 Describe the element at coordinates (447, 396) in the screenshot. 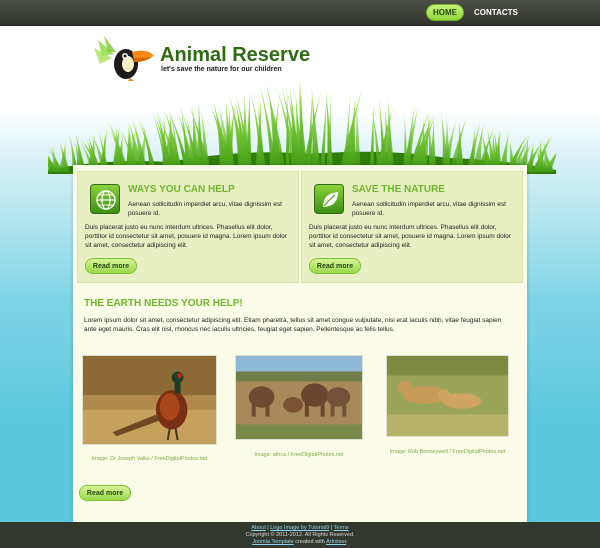

I see `lionesses-photo` at that location.